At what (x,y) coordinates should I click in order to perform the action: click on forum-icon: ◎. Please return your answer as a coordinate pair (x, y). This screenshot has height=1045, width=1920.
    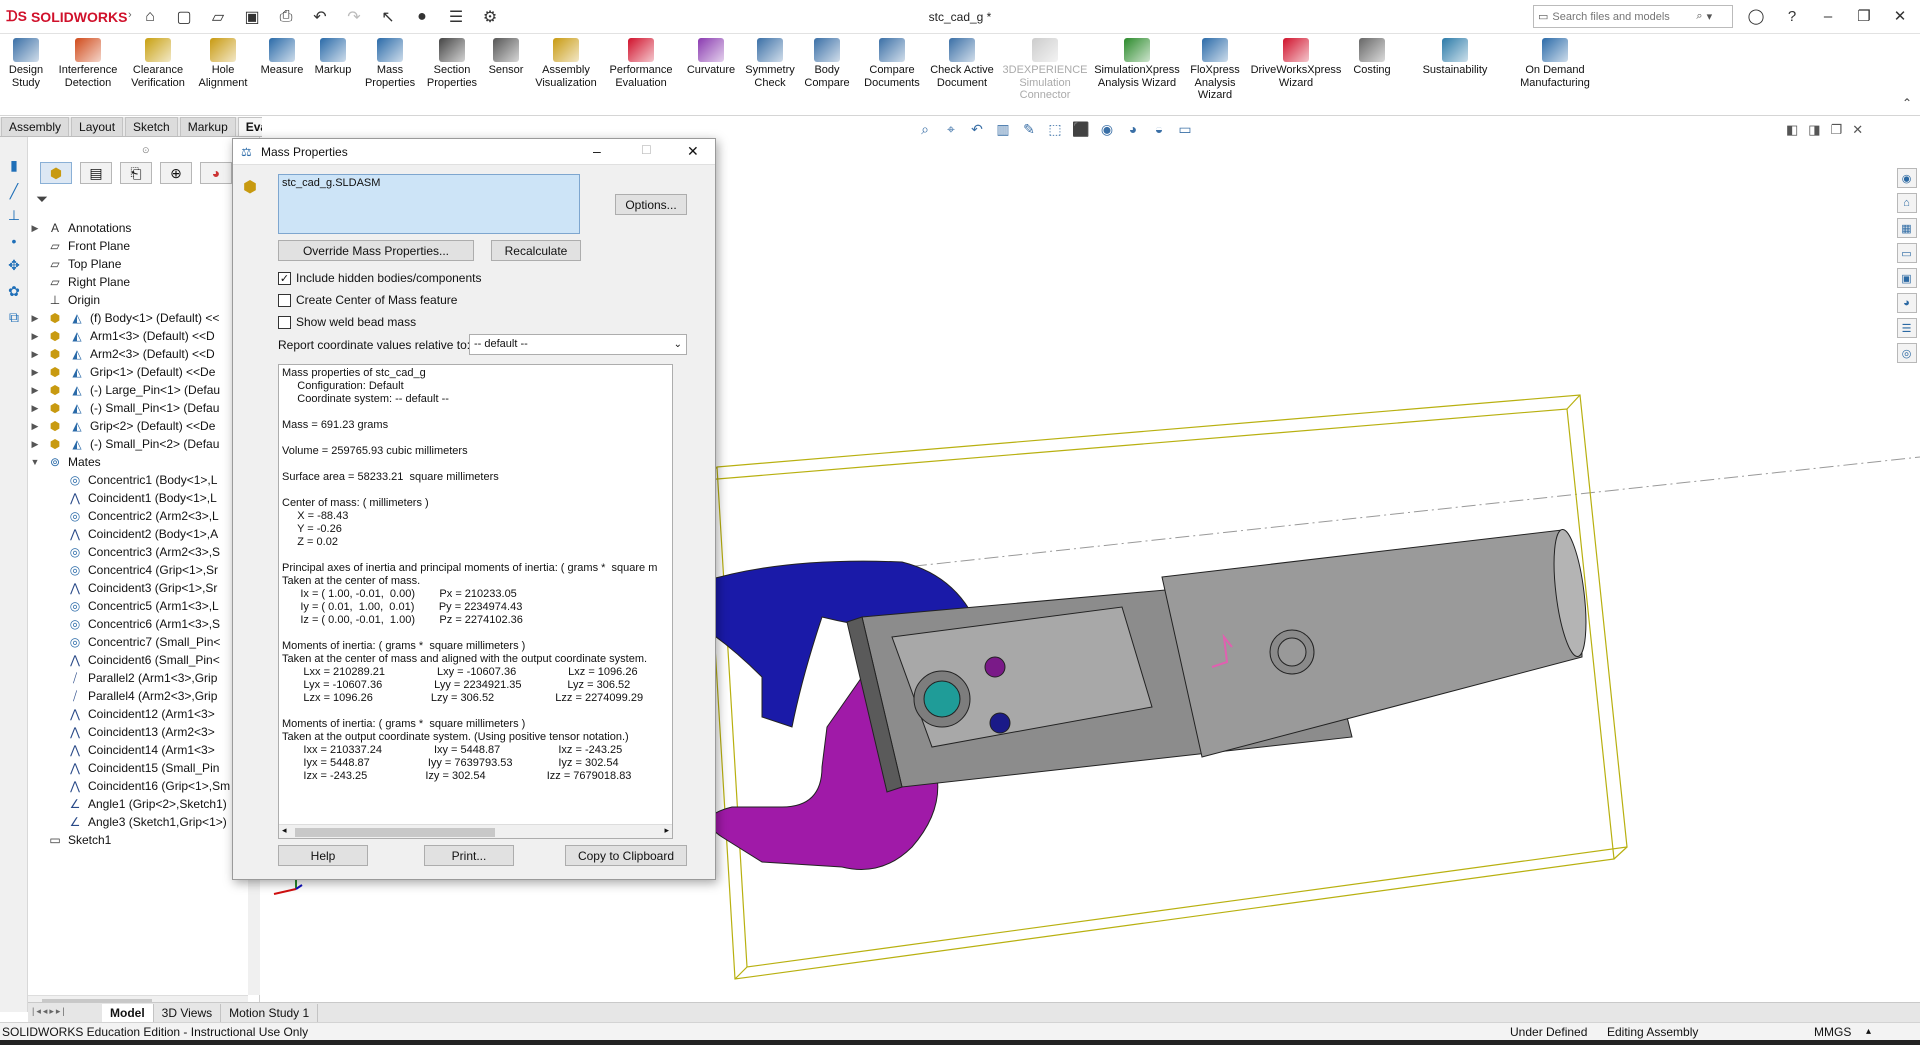
    Looking at the image, I should click on (1906, 353).